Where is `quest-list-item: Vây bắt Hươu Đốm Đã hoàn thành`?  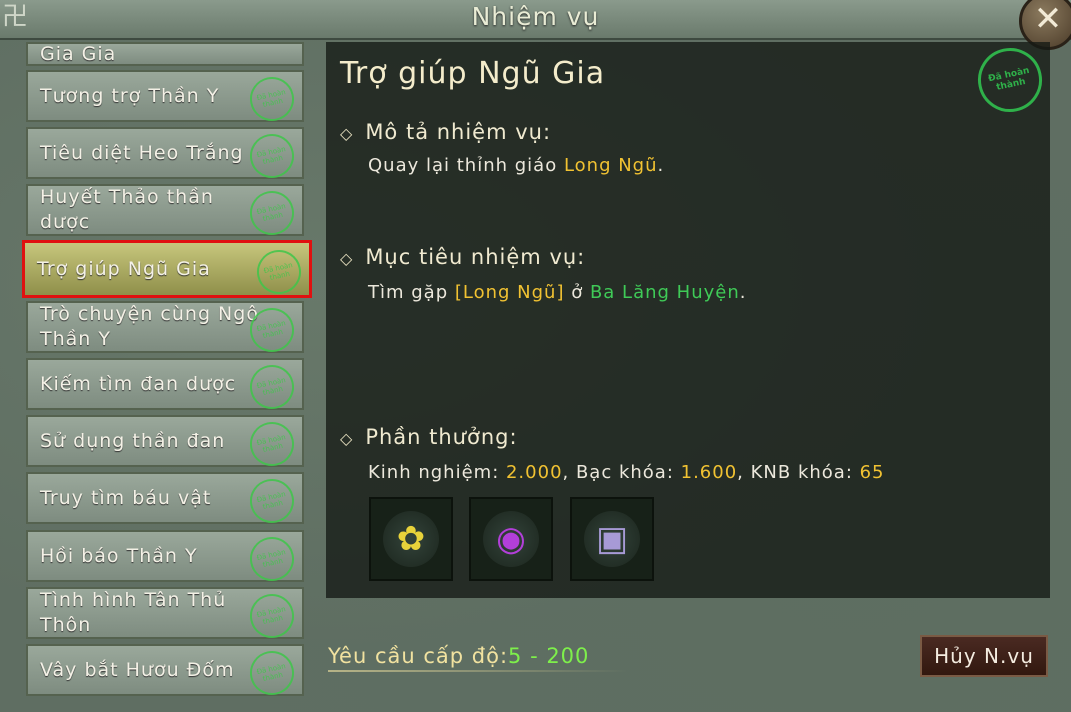 quest-list-item: Vây bắt Hươu Đốm Đã hoàn thành is located at coordinates (165, 670).